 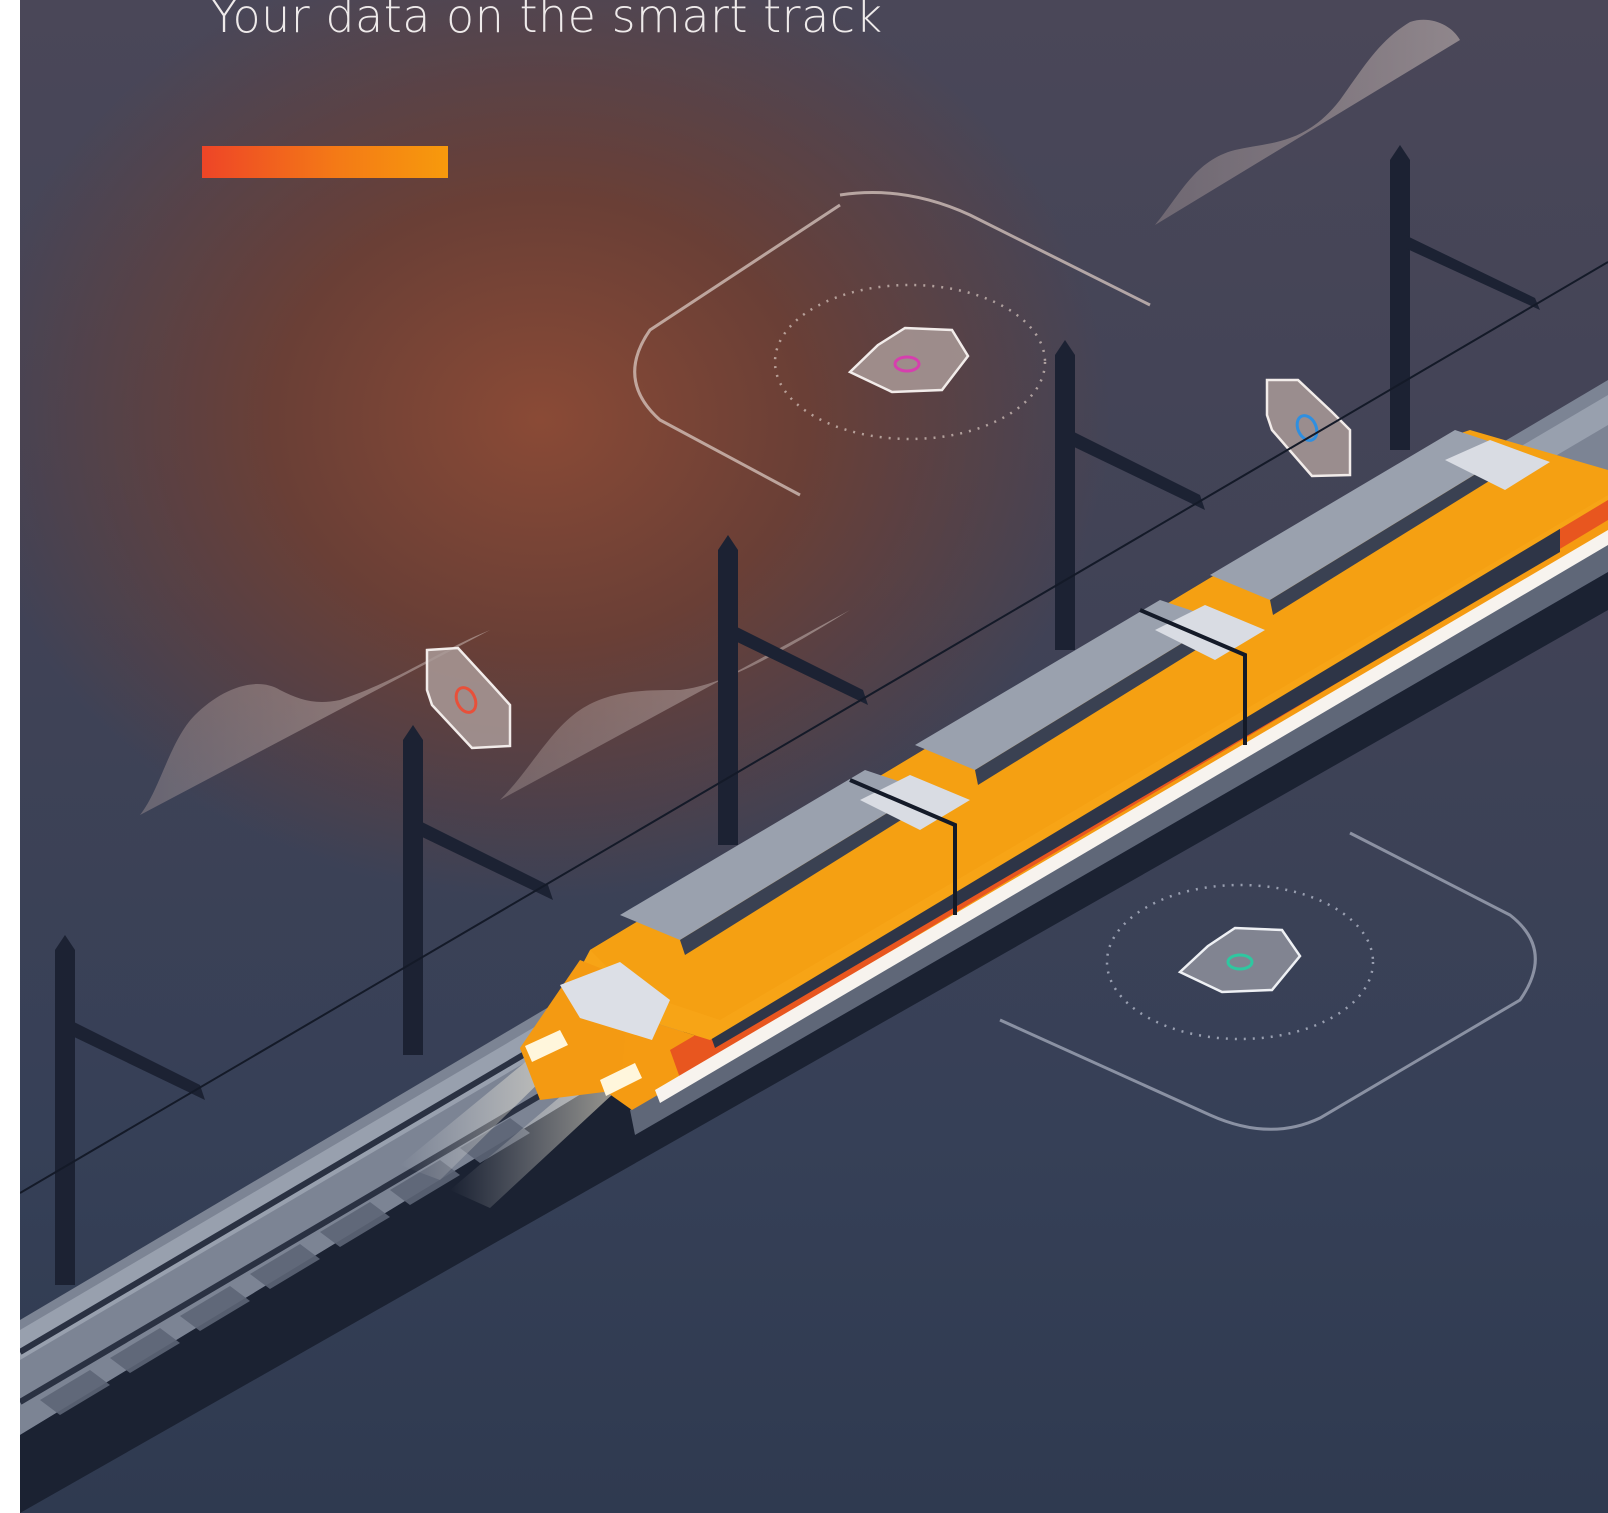 What do you see at coordinates (1465, 297) in the screenshot?
I see `catenary-pole` at bounding box center [1465, 297].